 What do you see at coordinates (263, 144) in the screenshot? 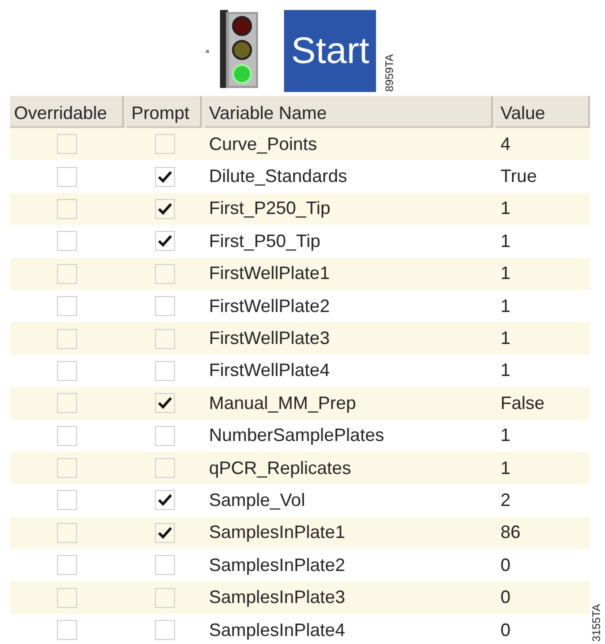
I see `variable-name: Curve_Points` at bounding box center [263, 144].